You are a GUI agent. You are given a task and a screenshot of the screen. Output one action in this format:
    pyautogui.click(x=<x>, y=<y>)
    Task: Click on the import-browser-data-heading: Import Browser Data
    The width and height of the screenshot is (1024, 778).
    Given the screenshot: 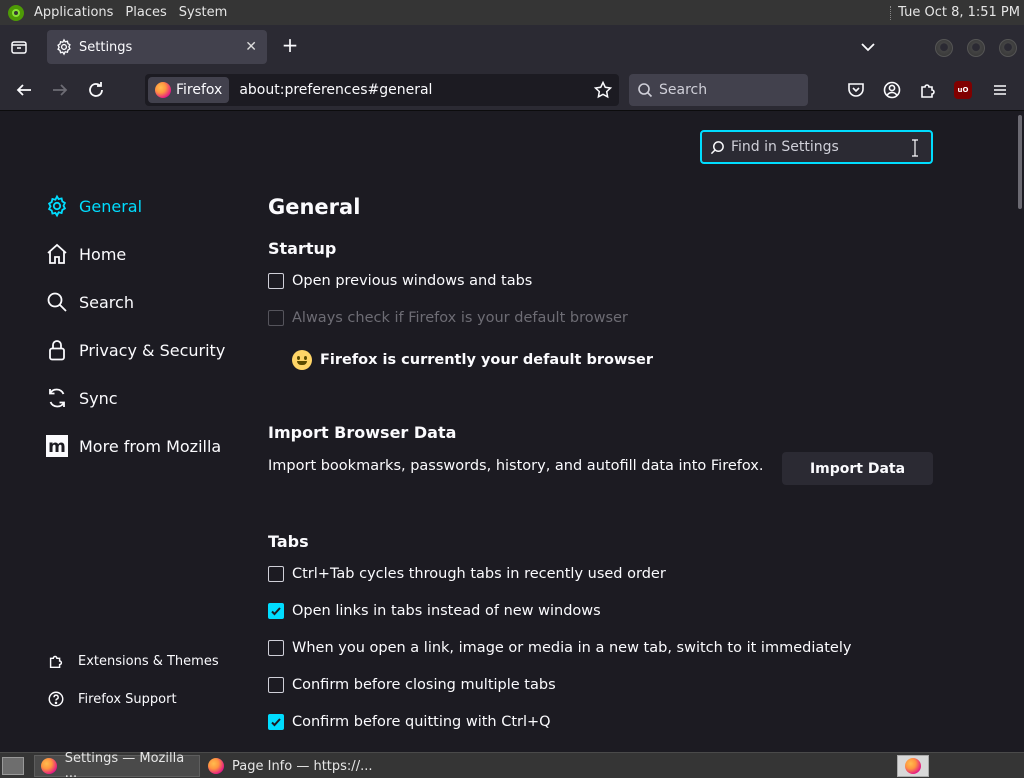 What is the action you would take?
    pyautogui.click(x=362, y=432)
    